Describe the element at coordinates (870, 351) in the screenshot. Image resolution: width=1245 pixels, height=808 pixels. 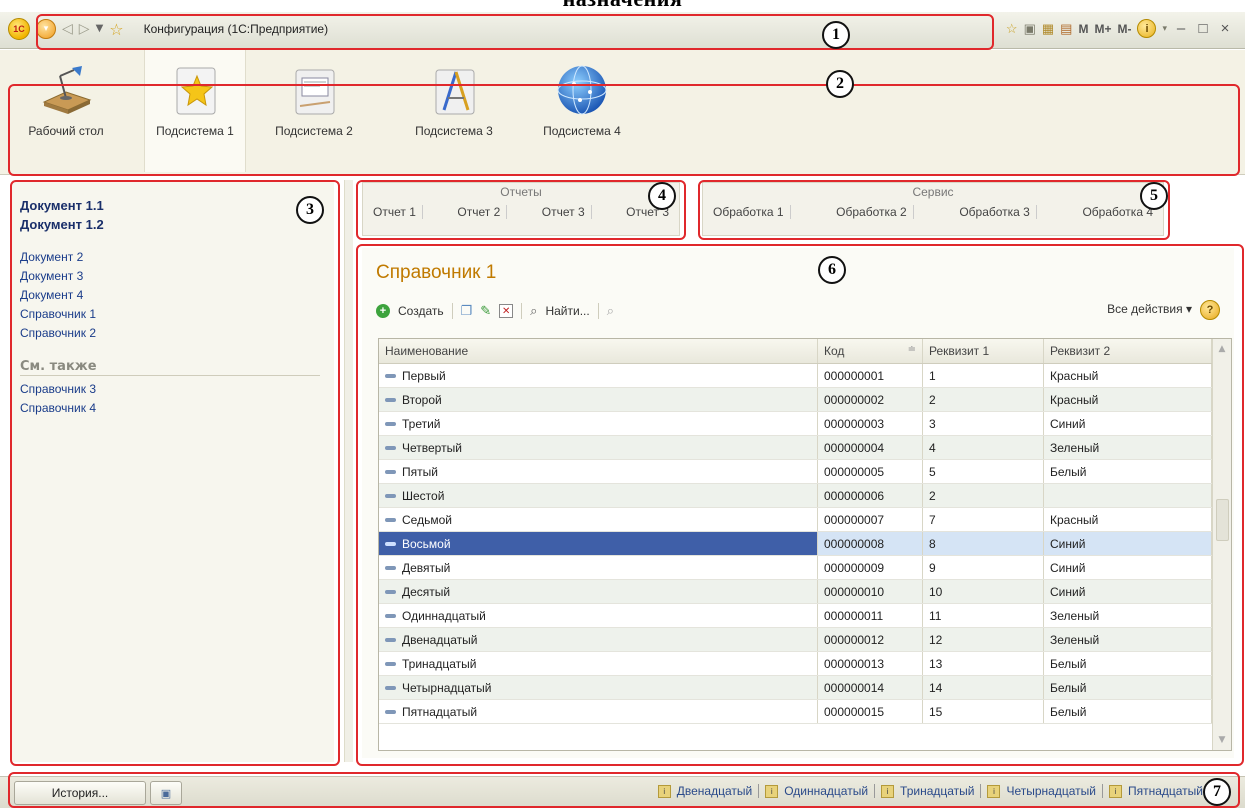
I see `column-header-code: Код ≐` at that location.